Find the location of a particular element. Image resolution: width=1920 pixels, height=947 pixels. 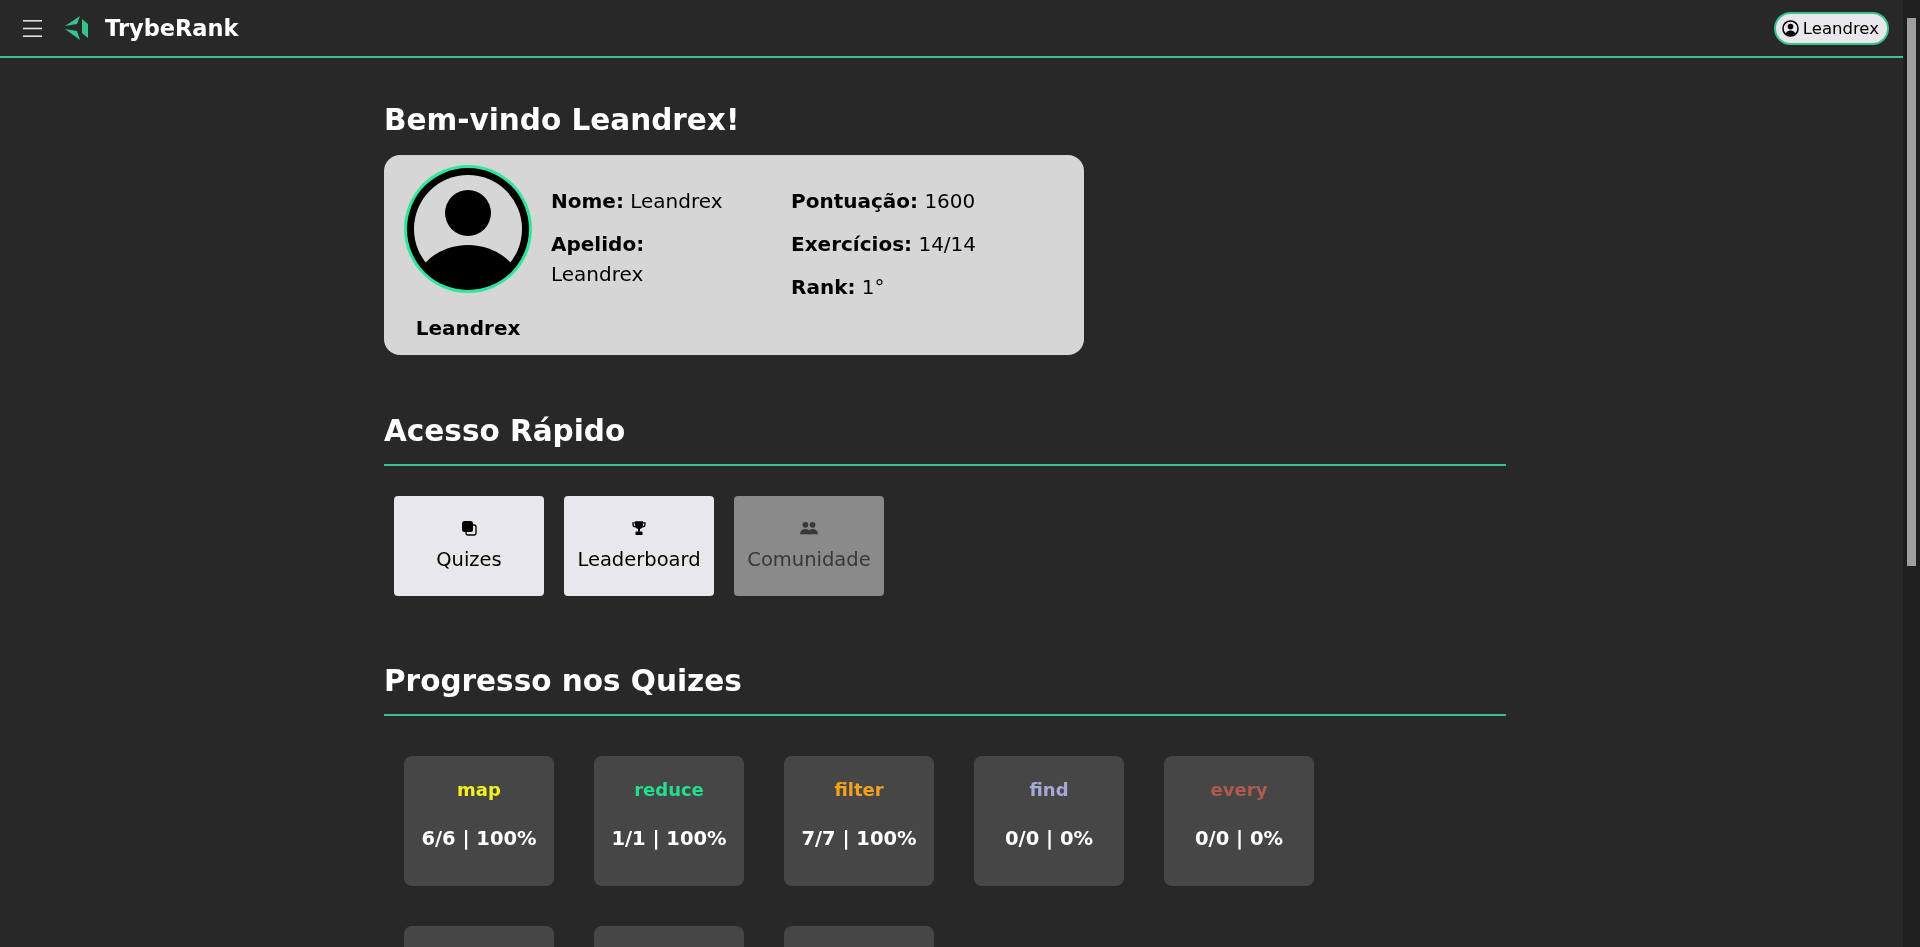

user-circle-icon is located at coordinates (1790, 28).